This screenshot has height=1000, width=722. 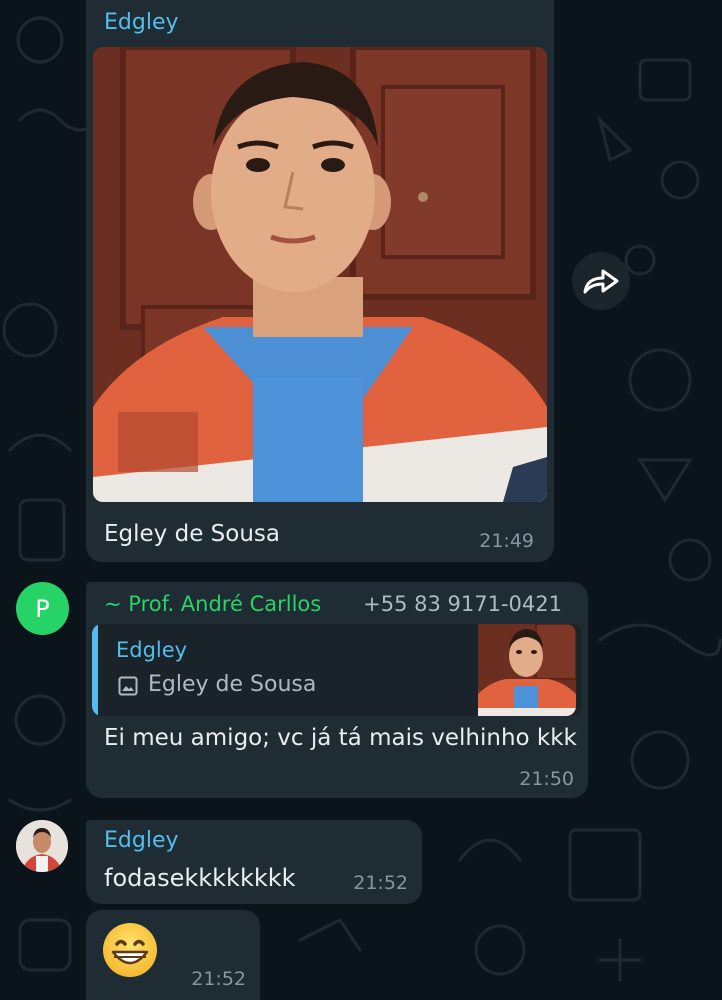 I want to click on avatar, so click(x=42, y=846).